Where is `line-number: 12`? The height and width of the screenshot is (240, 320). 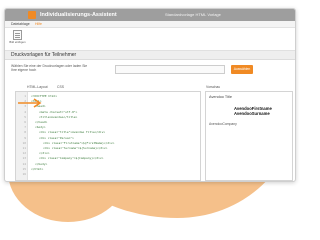
line-number: 12 is located at coordinates (24, 153).